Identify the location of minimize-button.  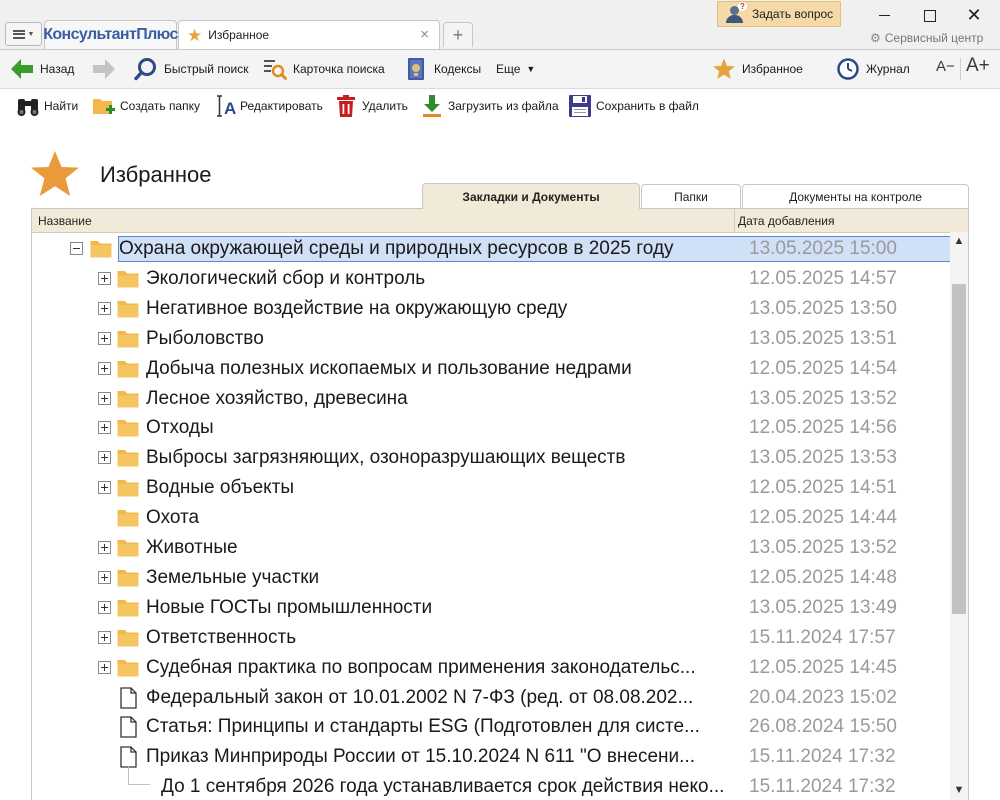
(884, 16).